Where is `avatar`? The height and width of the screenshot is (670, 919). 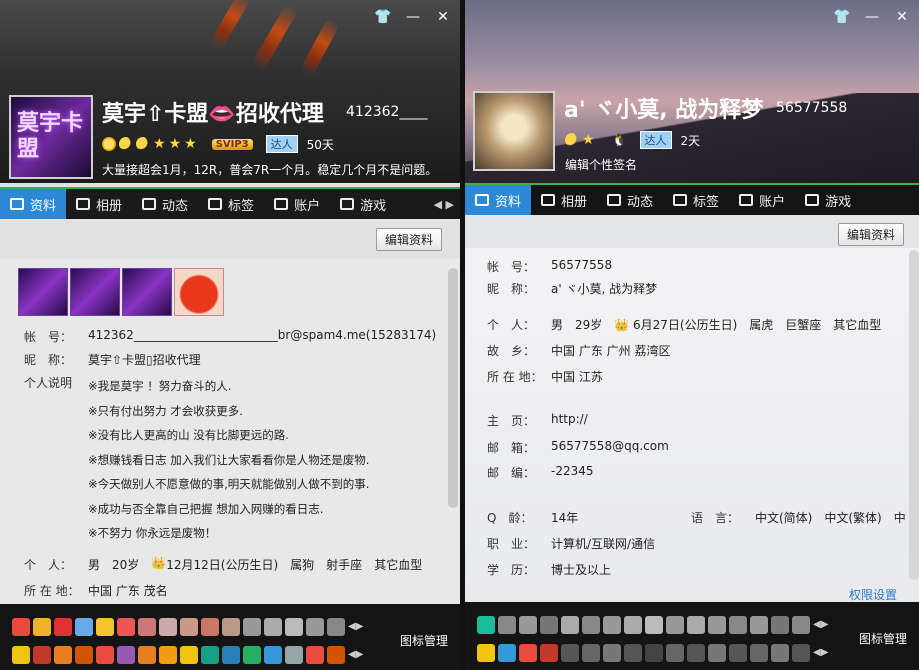
avatar is located at coordinates (514, 131).